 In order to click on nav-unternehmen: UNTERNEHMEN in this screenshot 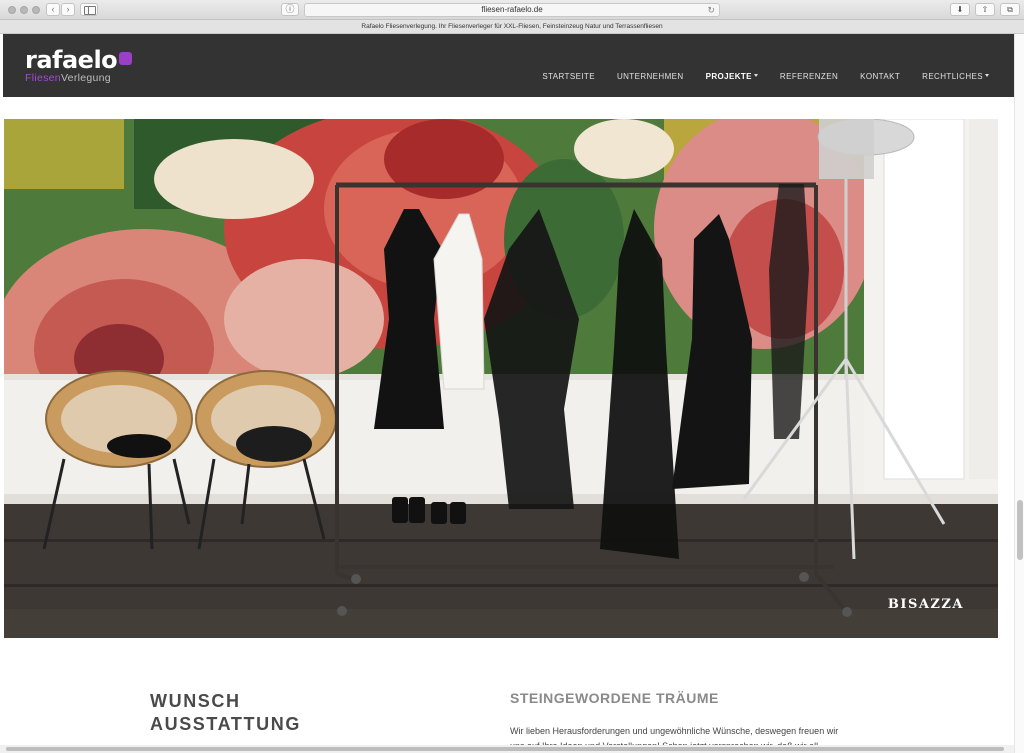, I will do `click(650, 76)`.